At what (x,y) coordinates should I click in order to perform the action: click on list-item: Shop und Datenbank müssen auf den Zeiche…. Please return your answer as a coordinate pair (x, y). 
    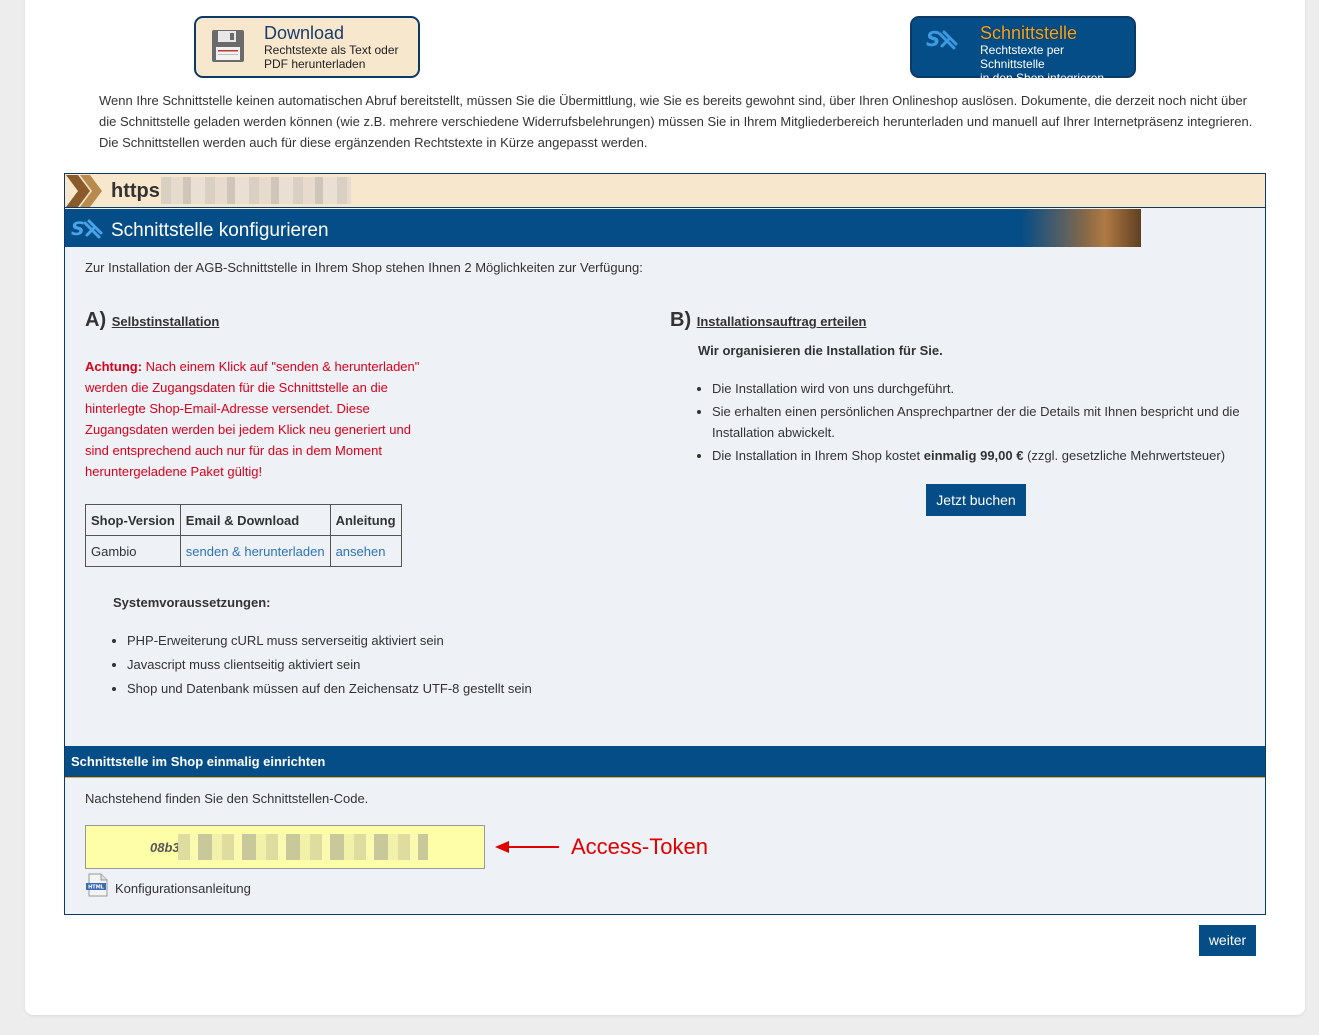
    Looking at the image, I should click on (387, 689).